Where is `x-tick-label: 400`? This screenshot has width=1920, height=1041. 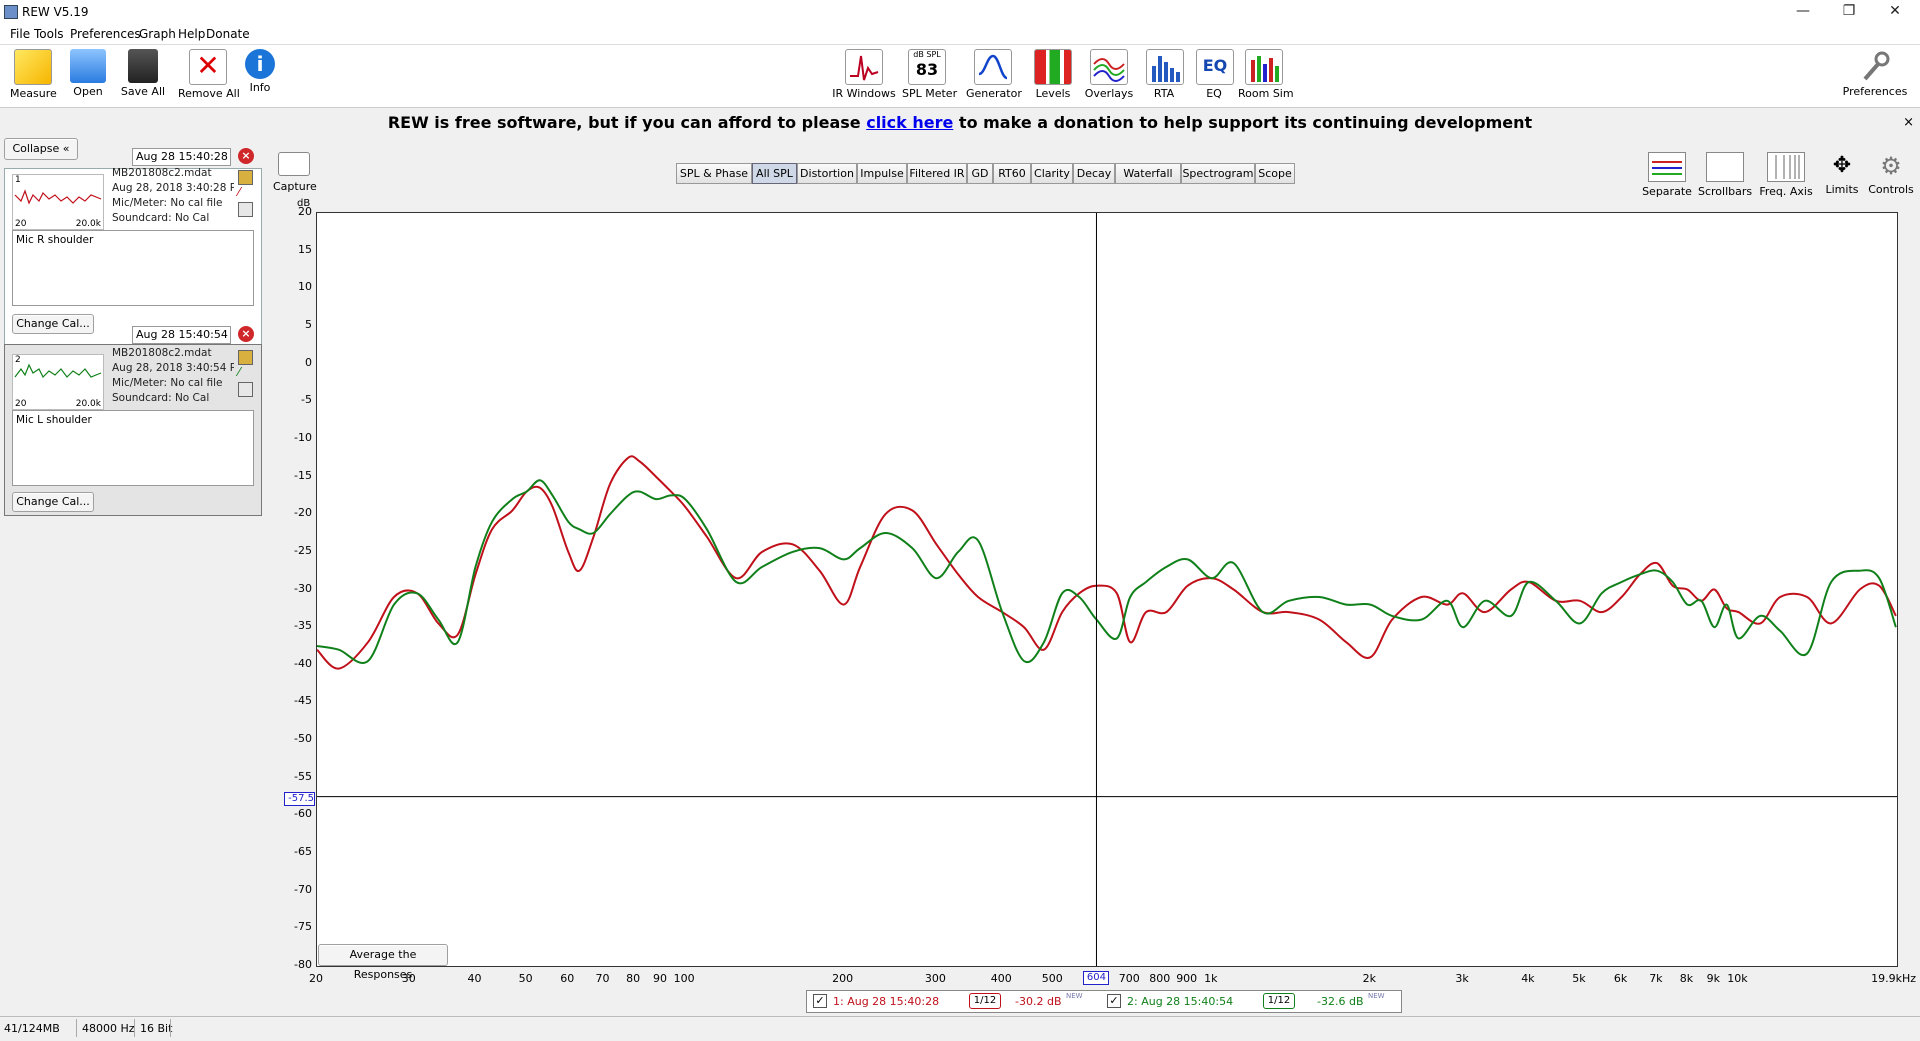 x-tick-label: 400 is located at coordinates (1001, 978).